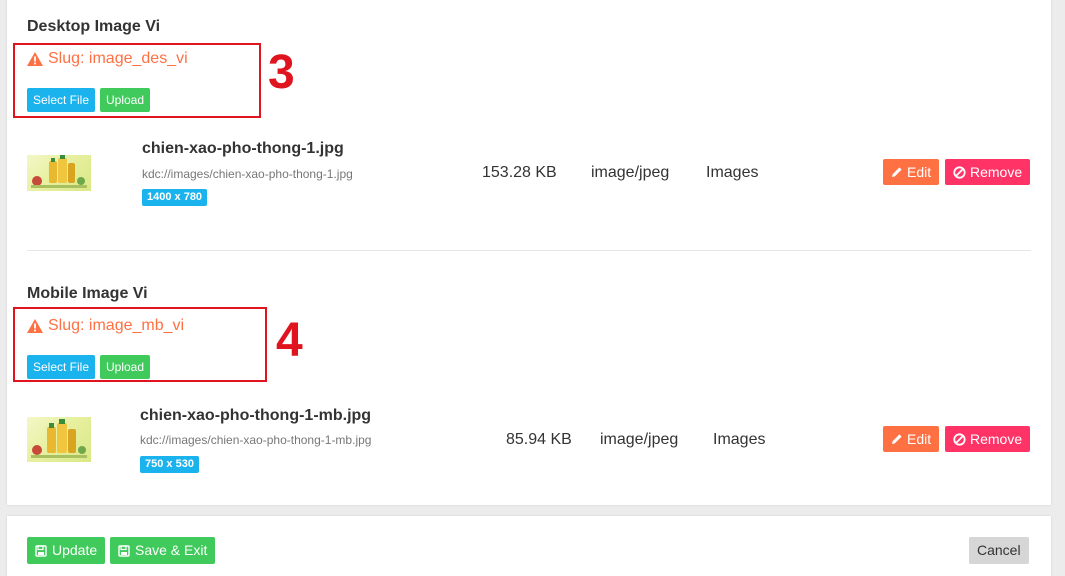 The image size is (1065, 576). Describe the element at coordinates (529, 250) in the screenshot. I see `section-divider` at that location.